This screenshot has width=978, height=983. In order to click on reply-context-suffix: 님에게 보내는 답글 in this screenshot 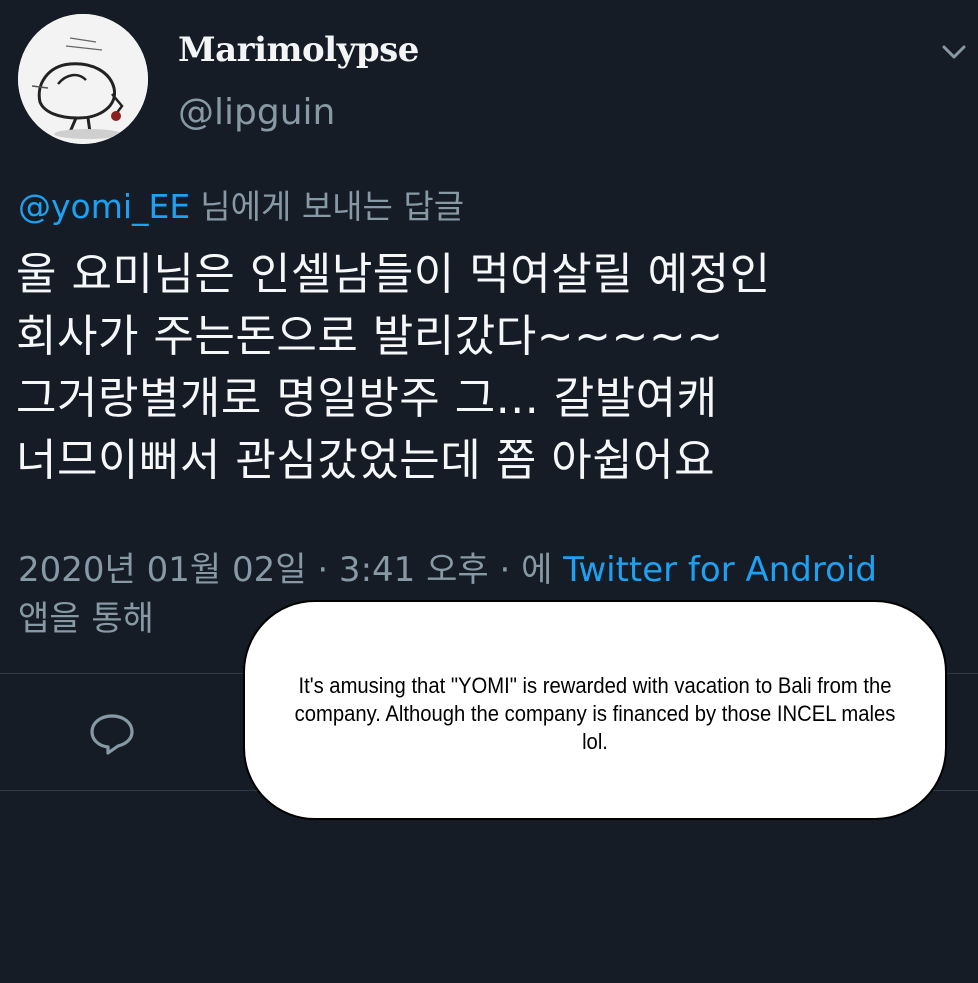, I will do `click(332, 206)`.